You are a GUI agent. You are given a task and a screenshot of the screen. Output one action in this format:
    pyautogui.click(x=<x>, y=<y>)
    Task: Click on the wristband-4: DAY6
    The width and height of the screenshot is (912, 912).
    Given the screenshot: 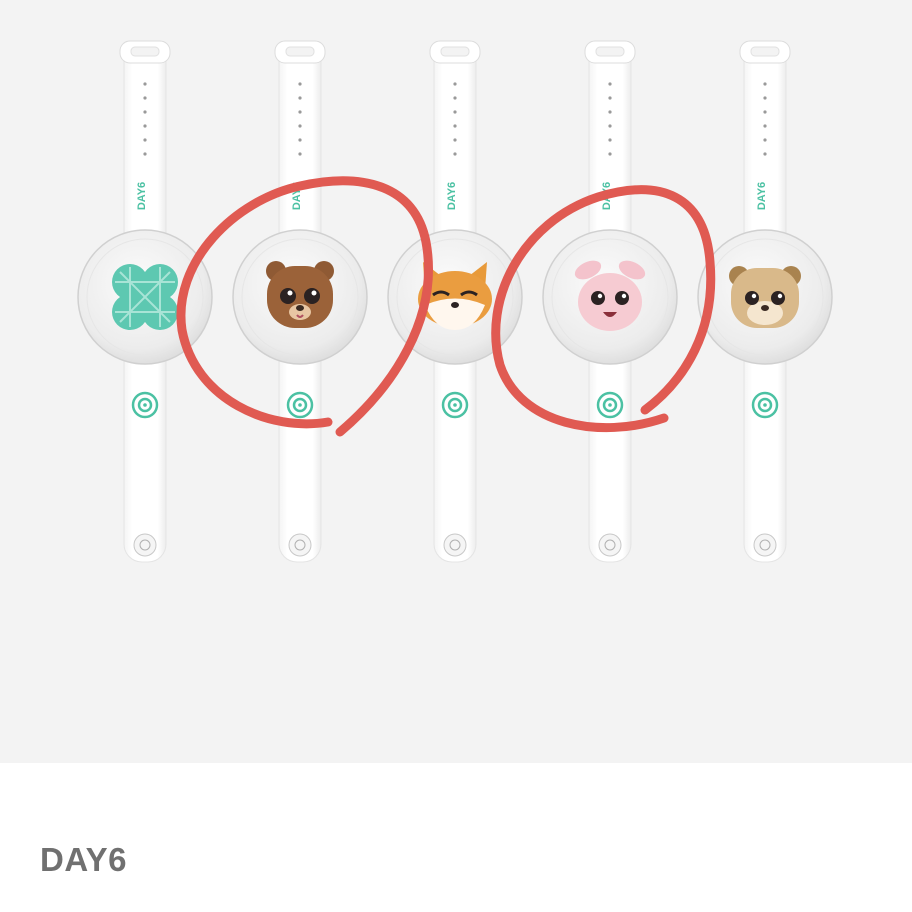 What is the action you would take?
    pyautogui.click(x=610, y=301)
    